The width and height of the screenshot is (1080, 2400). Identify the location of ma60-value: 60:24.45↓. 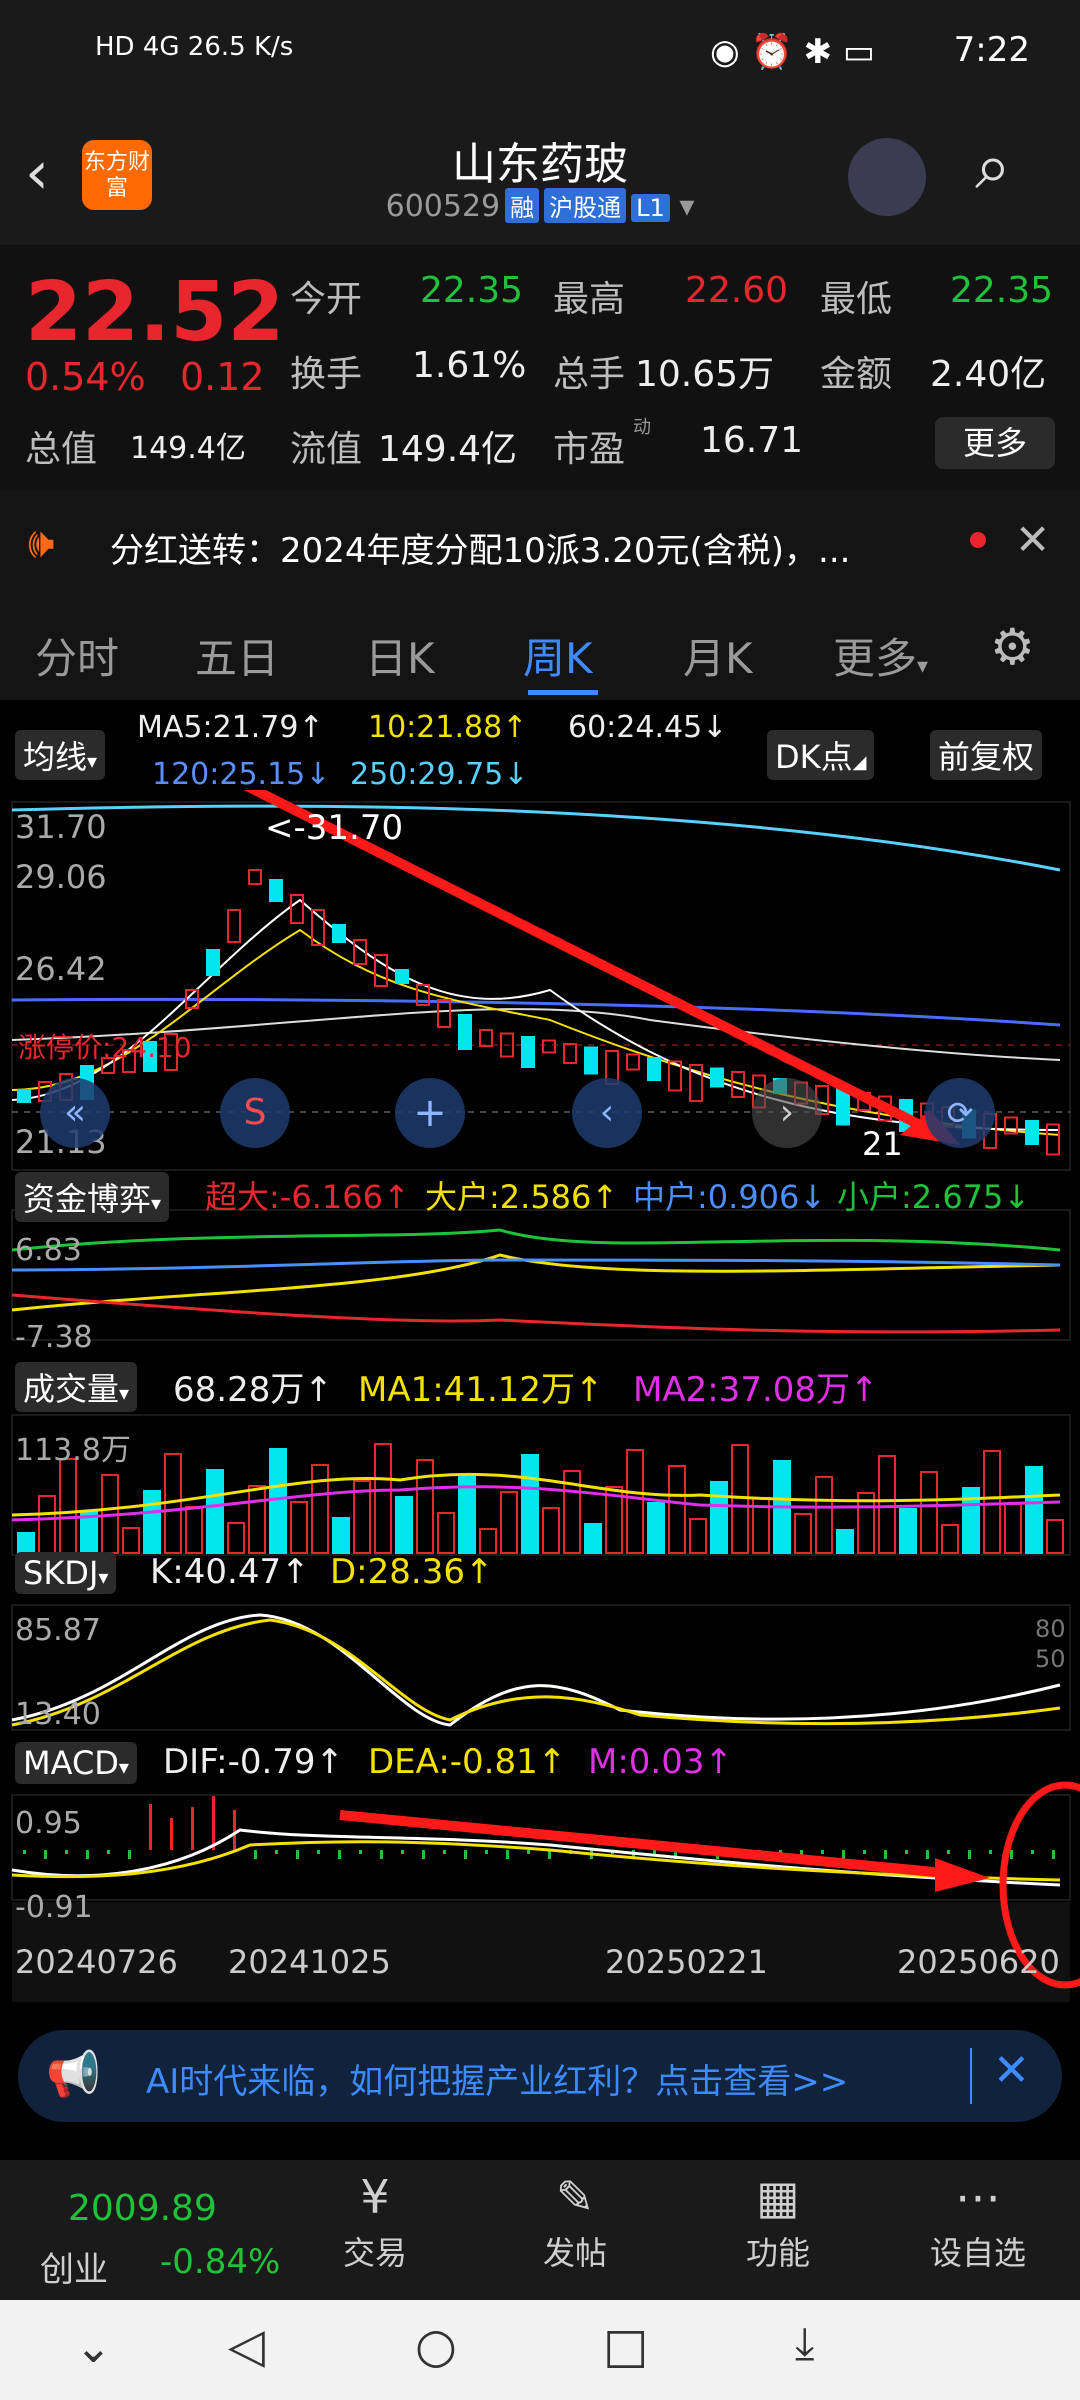
(648, 727).